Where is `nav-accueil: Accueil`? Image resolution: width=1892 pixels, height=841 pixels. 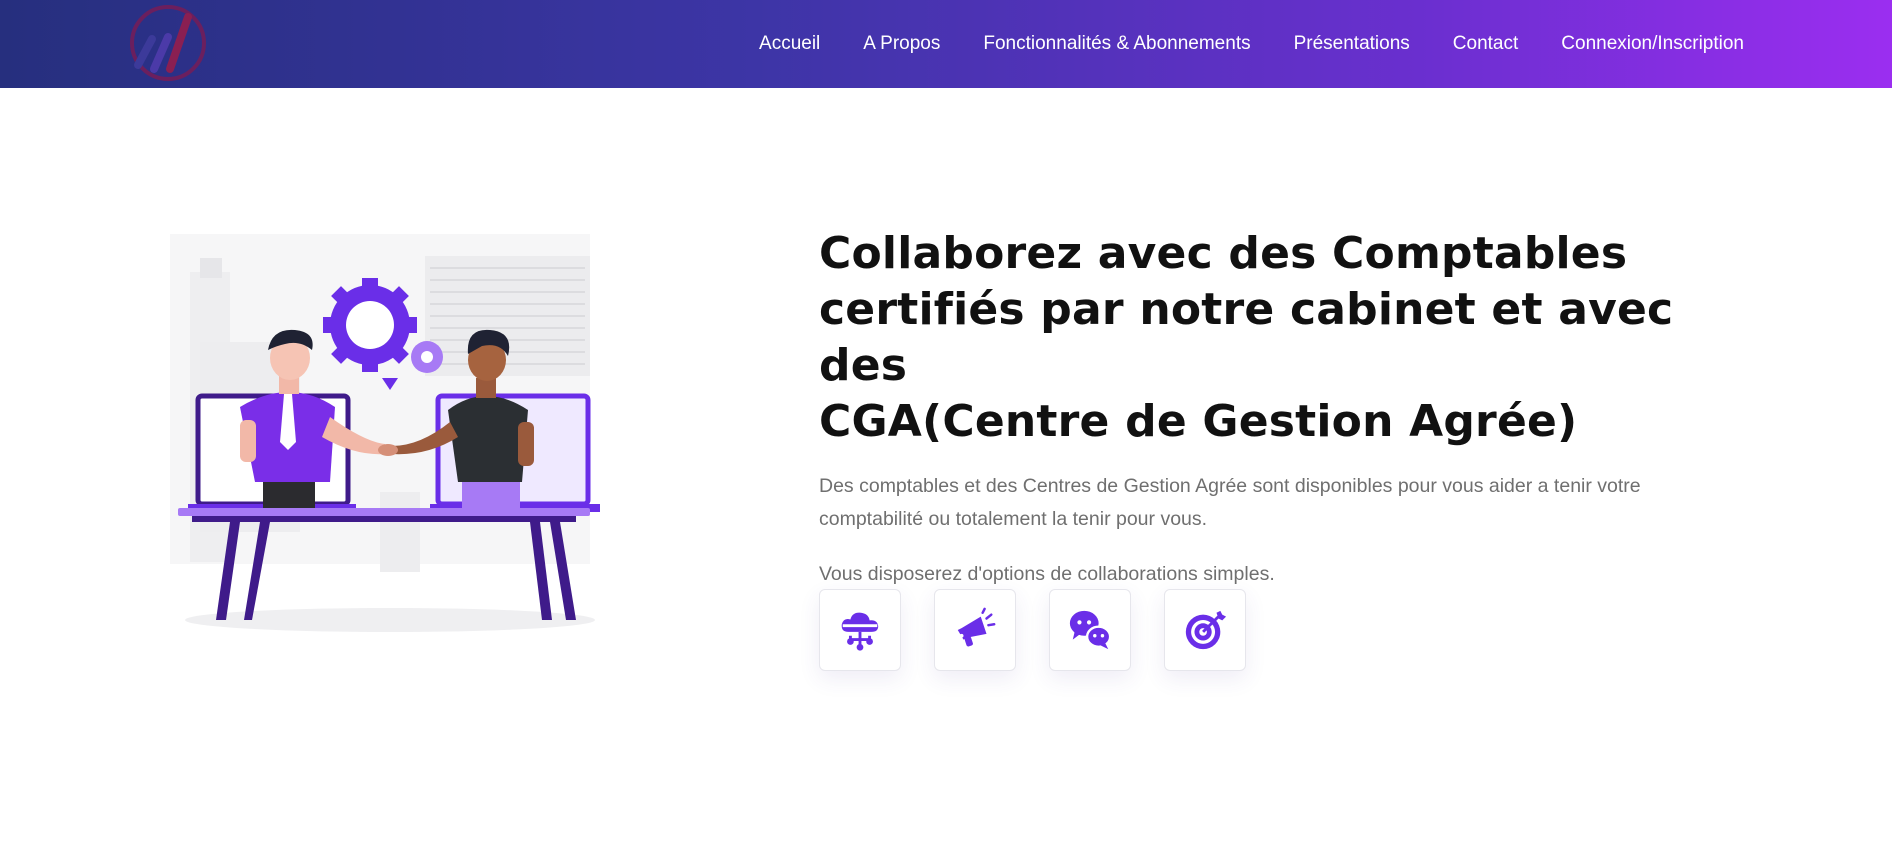 nav-accueil: Accueil is located at coordinates (789, 44).